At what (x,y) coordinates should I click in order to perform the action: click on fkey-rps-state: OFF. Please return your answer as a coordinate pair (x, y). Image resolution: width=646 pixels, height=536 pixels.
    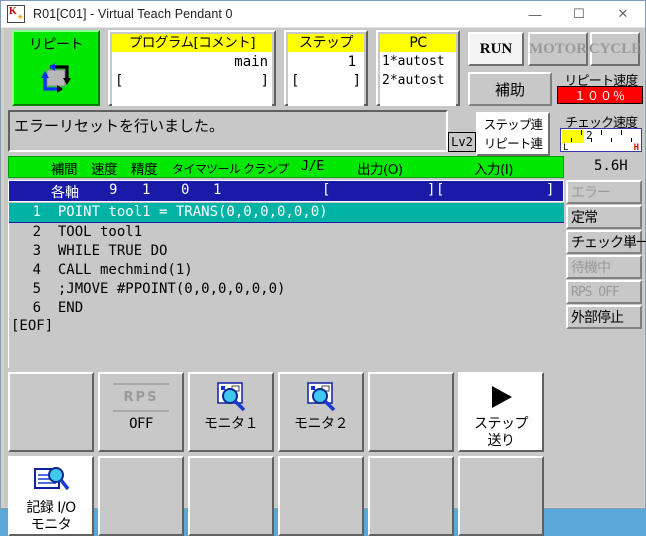
    Looking at the image, I should click on (141, 424).